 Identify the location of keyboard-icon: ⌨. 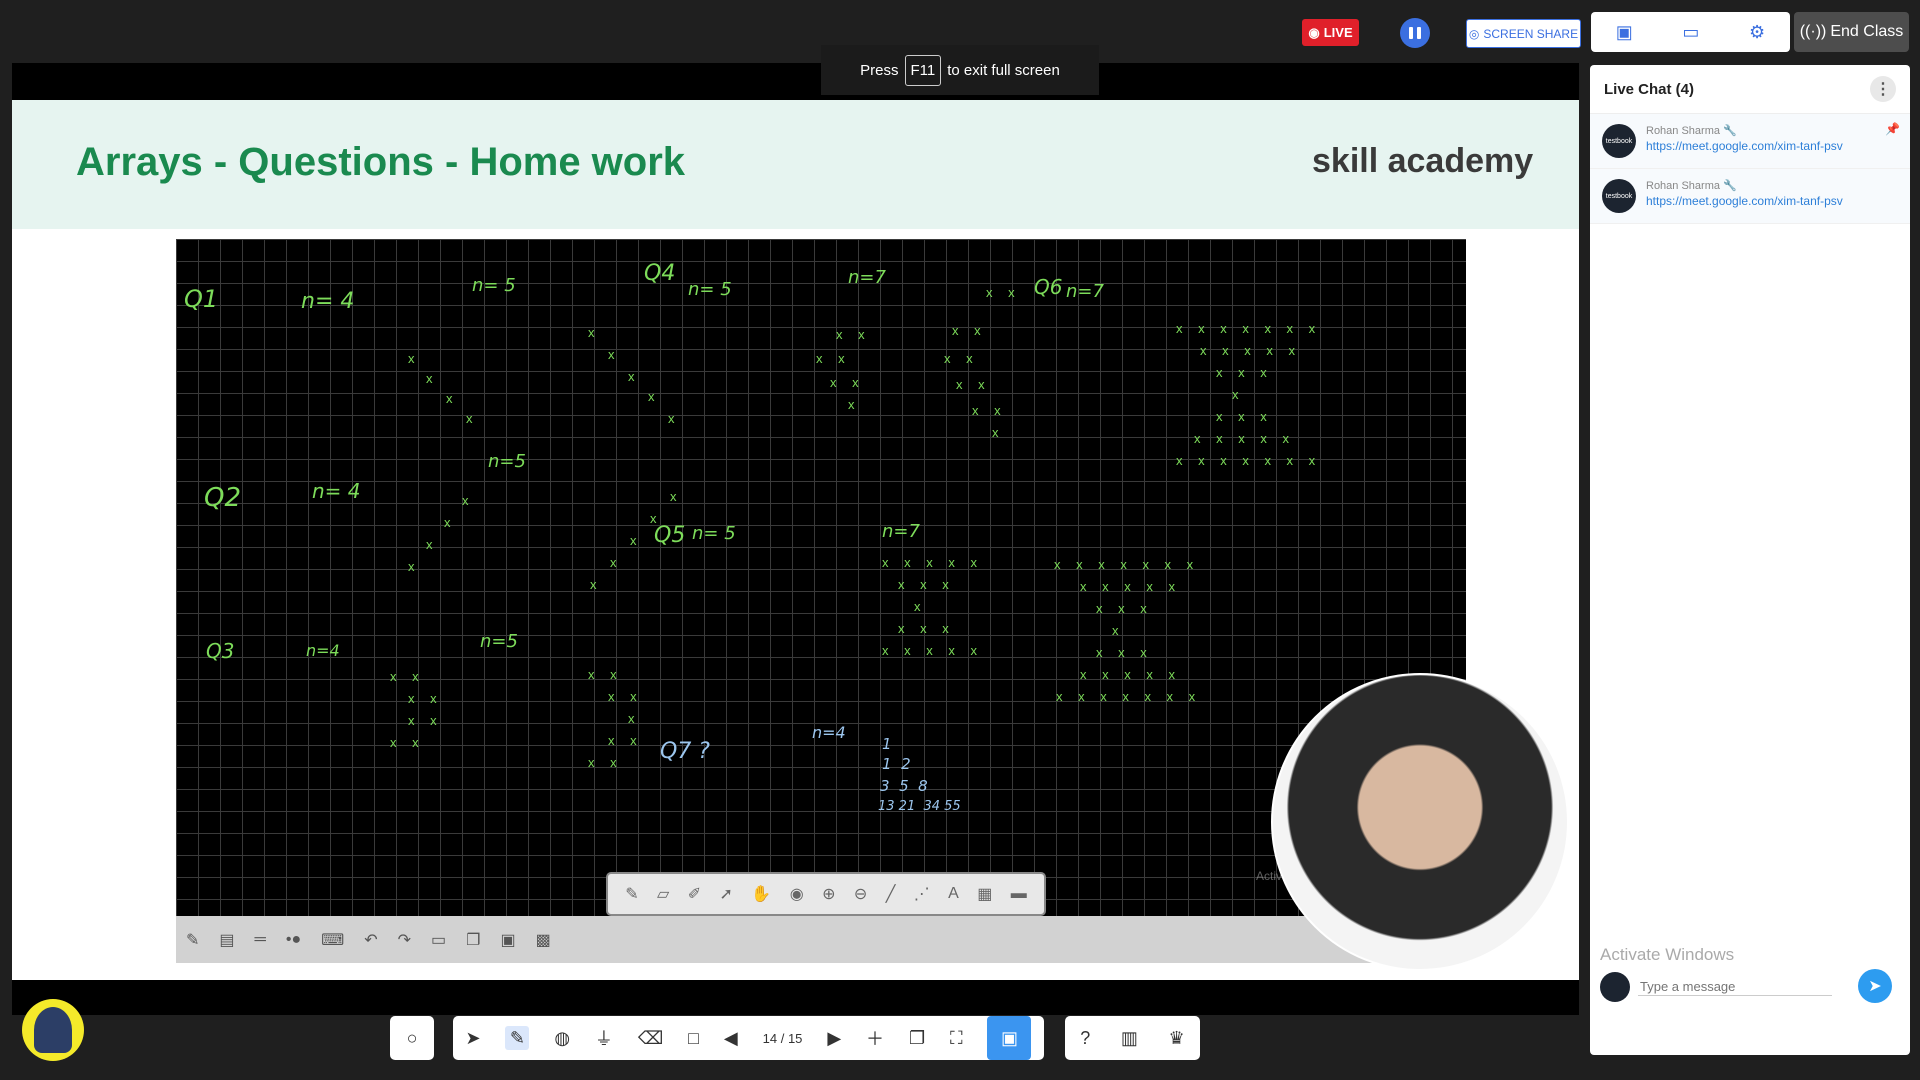
(332, 940).